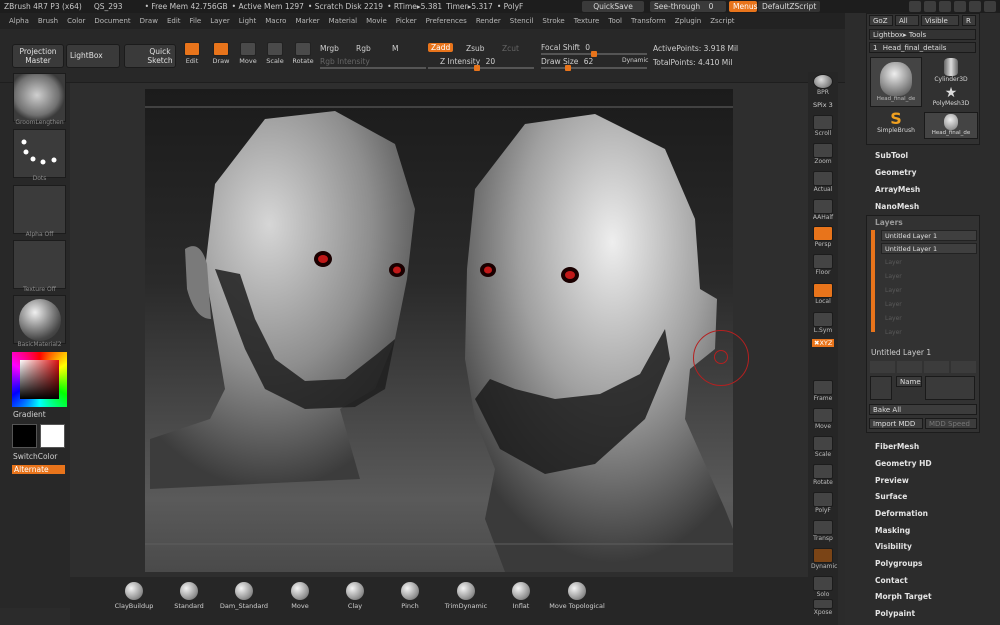 This screenshot has height=625, width=1000. Describe the element at coordinates (446, 21) in the screenshot. I see `menu-preferences: Preferences` at that location.